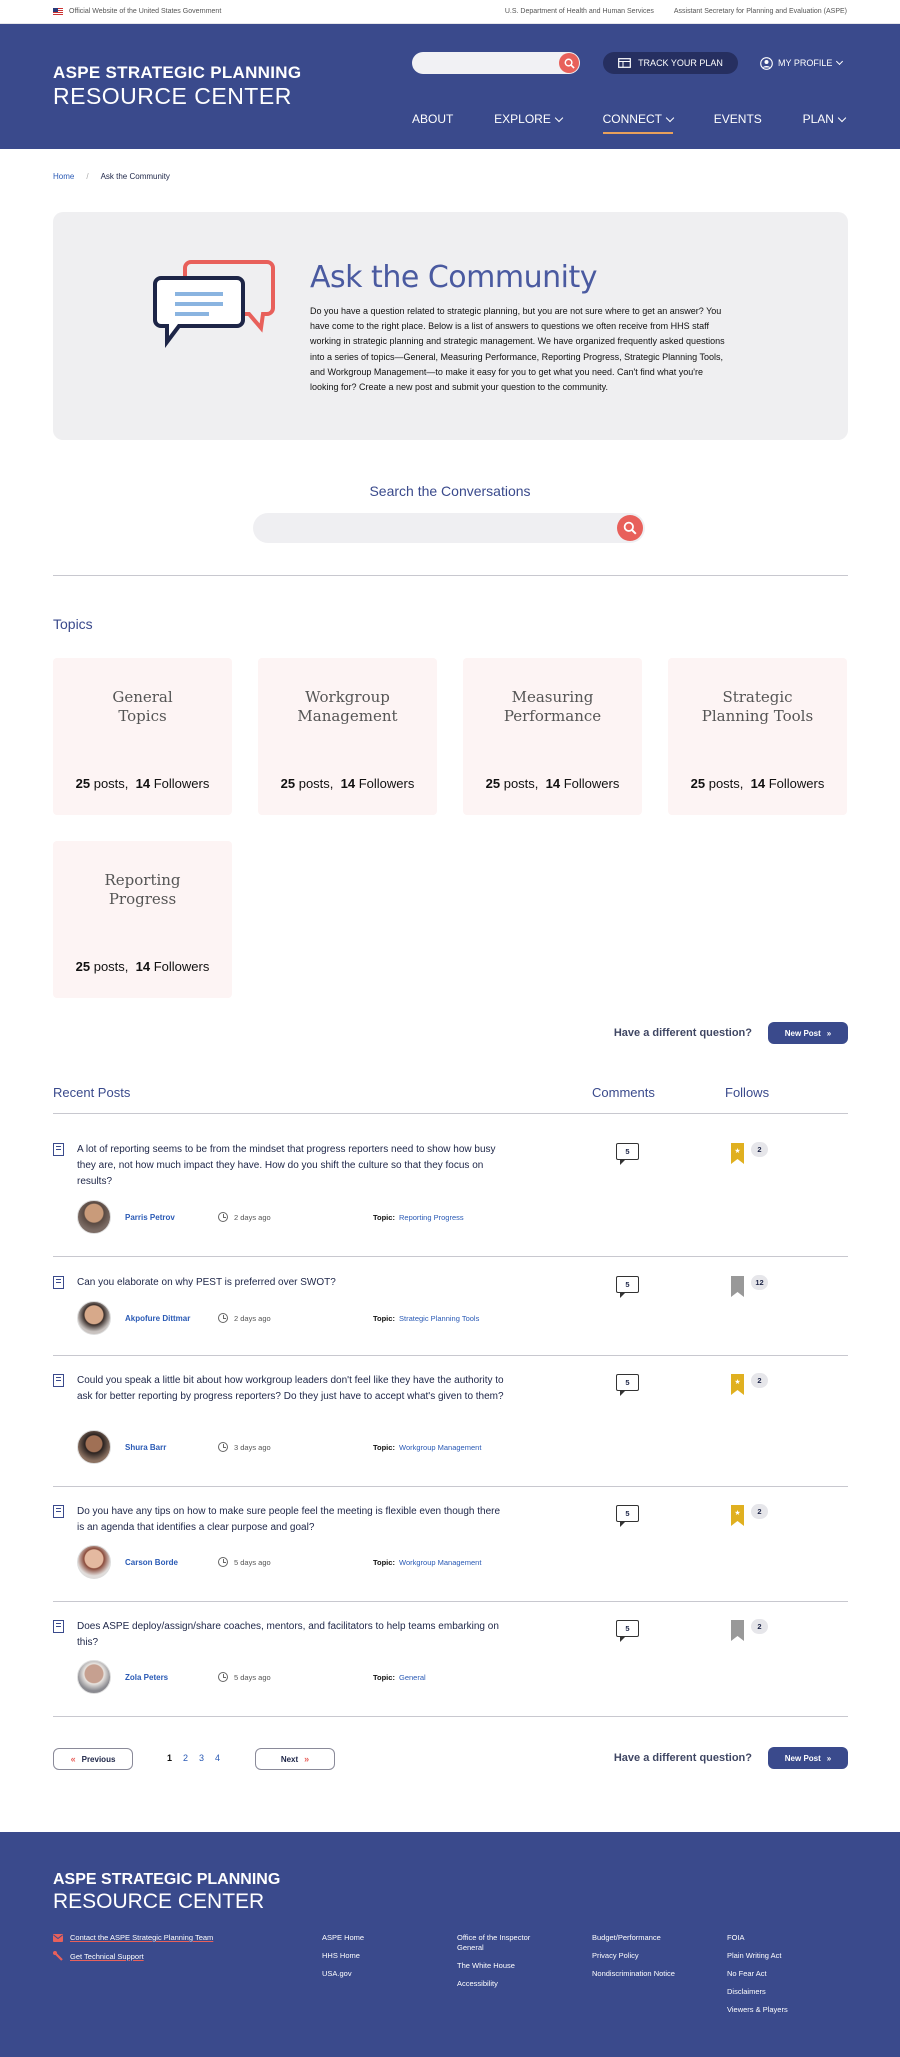 The image size is (900, 2057). What do you see at coordinates (98, 1956) in the screenshot?
I see `support-link: Get Technical Support` at bounding box center [98, 1956].